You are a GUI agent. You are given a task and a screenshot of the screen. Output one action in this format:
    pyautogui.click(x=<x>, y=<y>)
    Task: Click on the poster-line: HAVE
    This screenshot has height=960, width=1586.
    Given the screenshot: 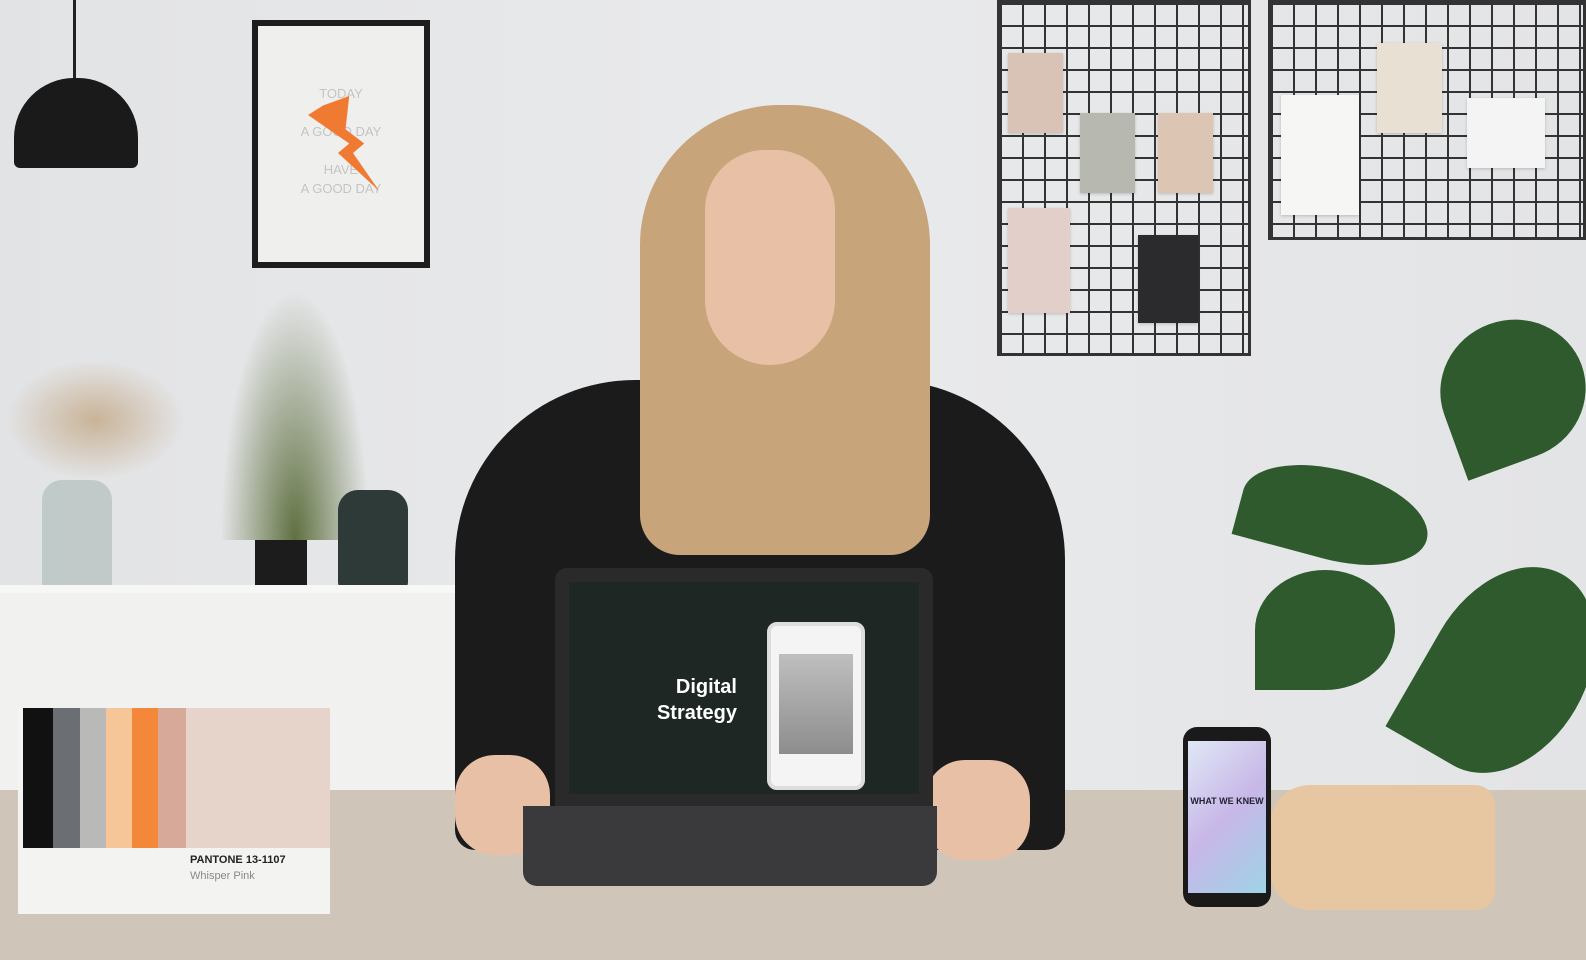 What is the action you would take?
    pyautogui.click(x=341, y=169)
    